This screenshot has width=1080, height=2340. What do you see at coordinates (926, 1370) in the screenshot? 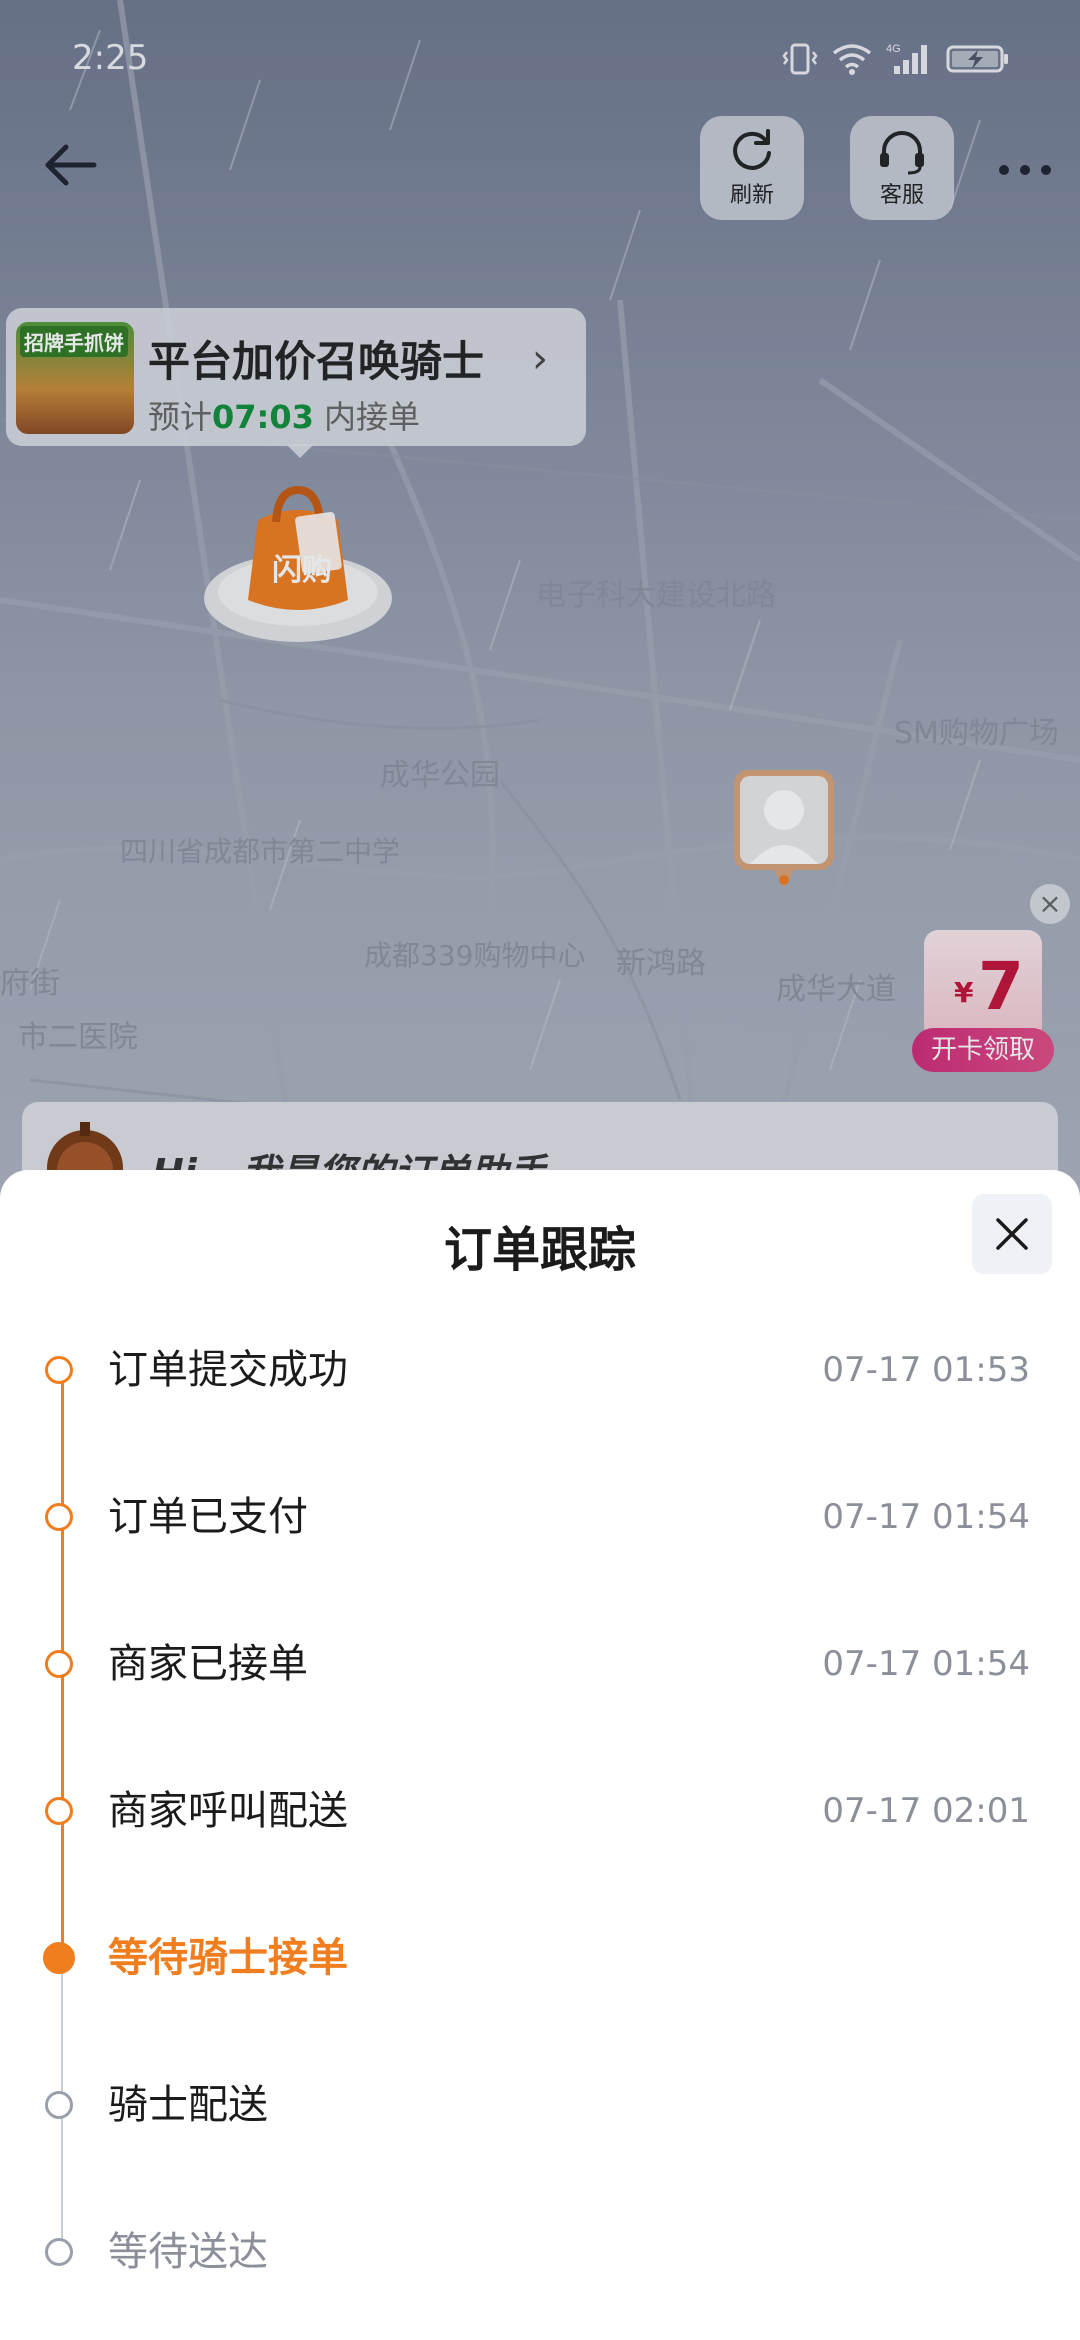
I see `timeline-step-time: 07-17 01:53` at bounding box center [926, 1370].